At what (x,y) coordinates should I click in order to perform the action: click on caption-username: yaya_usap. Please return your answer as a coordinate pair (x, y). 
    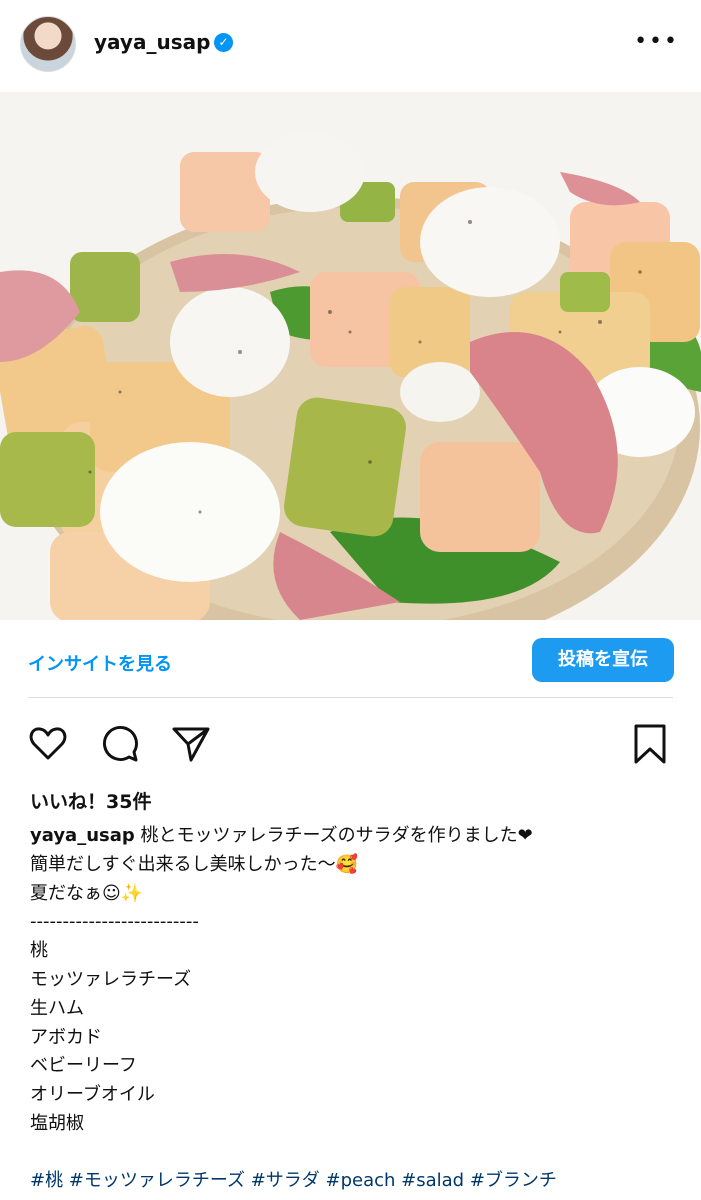
    Looking at the image, I should click on (82, 835).